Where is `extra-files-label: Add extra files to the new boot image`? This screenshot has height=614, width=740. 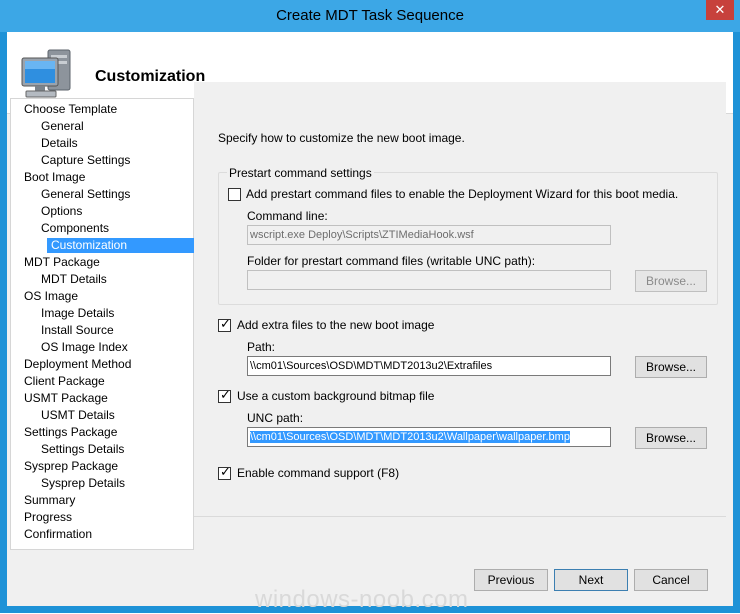 extra-files-label: Add extra files to the new boot image is located at coordinates (336, 325).